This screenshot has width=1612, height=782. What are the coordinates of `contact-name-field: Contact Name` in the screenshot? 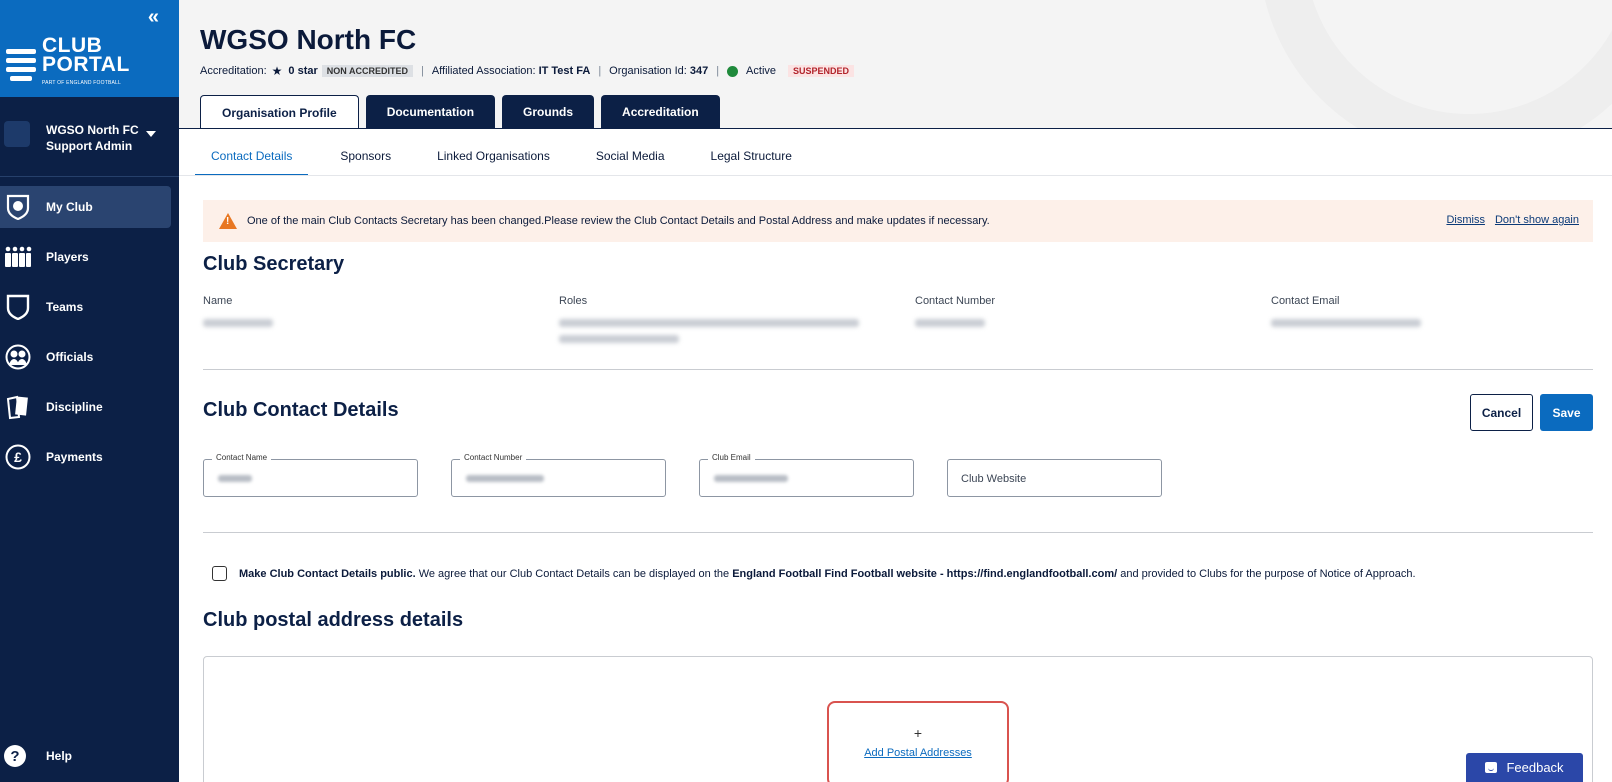 It's located at (310, 475).